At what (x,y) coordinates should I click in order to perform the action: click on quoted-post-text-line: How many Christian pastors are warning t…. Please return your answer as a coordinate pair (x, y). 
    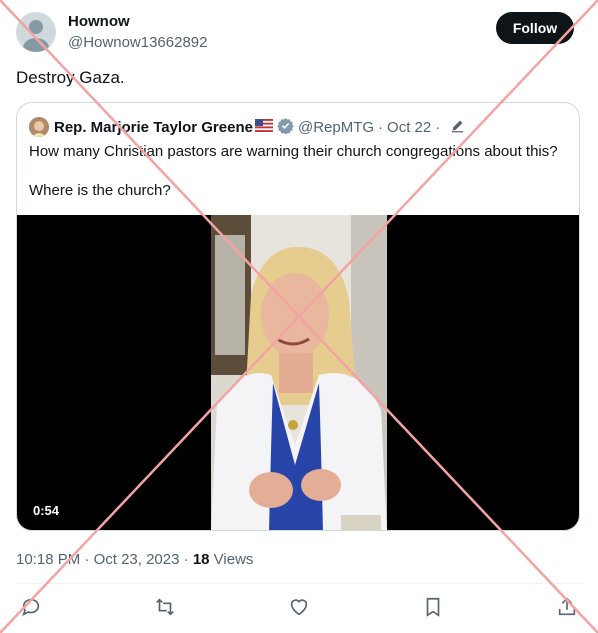
    Looking at the image, I should click on (293, 151).